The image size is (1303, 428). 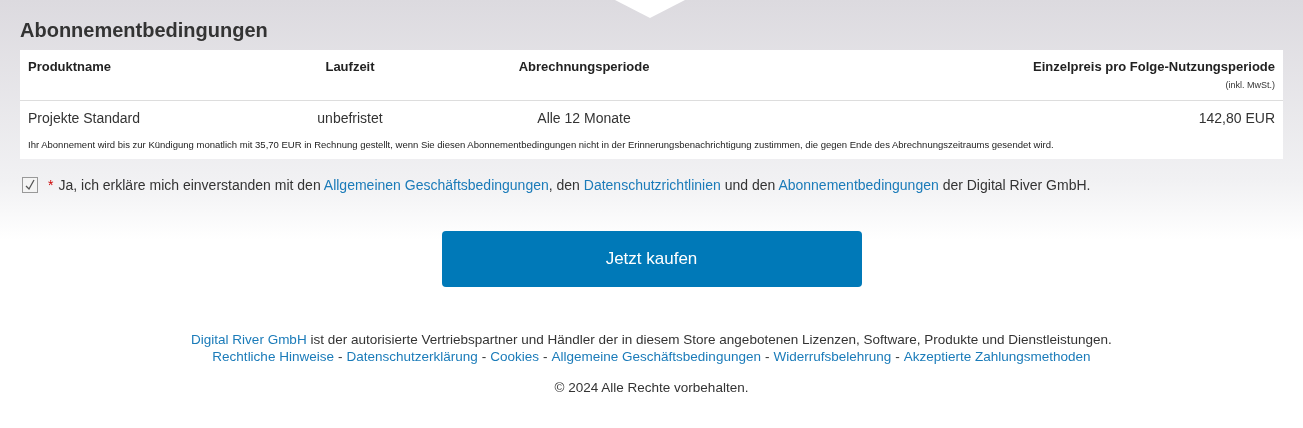 What do you see at coordinates (832, 356) in the screenshot?
I see `footer-link: Widerrufsbelehrung` at bounding box center [832, 356].